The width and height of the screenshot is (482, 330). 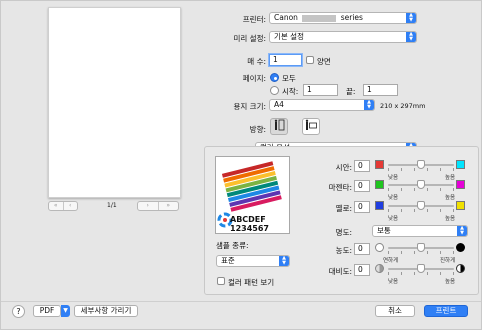 What do you see at coordinates (324, 61) in the screenshot?
I see `duplex-label: 양면` at bounding box center [324, 61].